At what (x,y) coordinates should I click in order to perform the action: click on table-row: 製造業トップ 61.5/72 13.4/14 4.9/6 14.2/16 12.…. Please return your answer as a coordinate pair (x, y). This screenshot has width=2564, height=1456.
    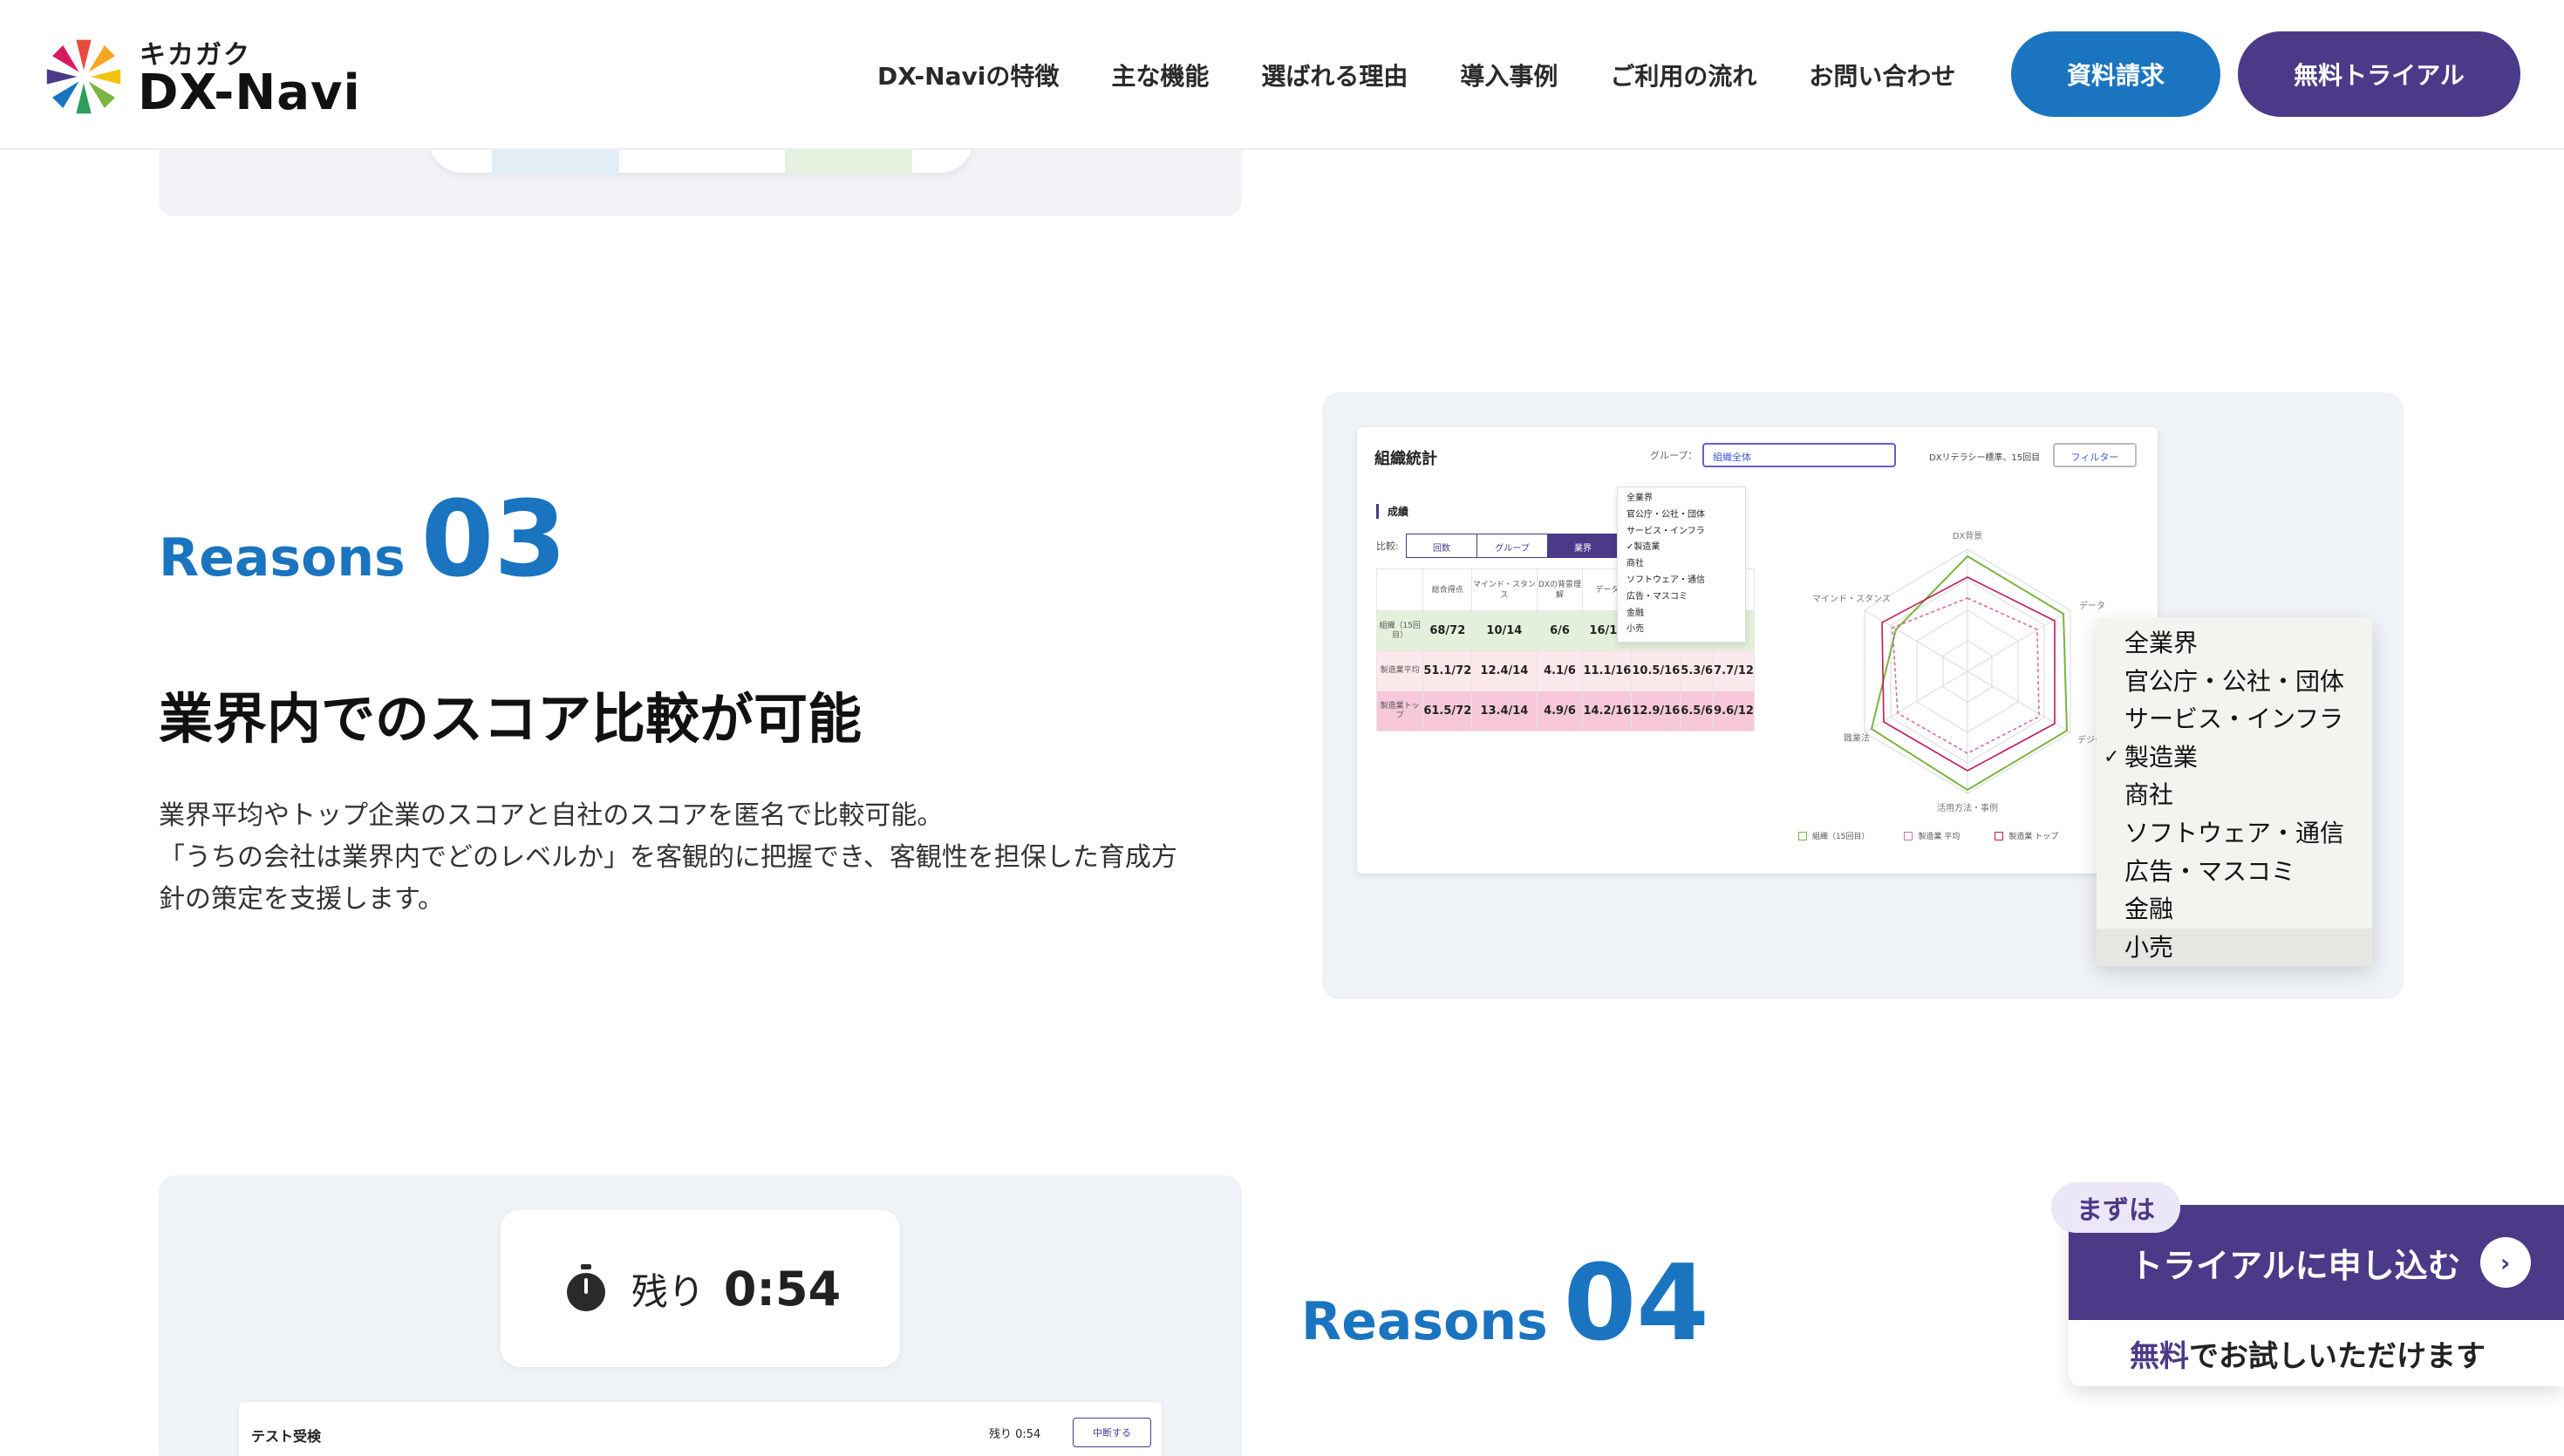
    Looking at the image, I should click on (1565, 711).